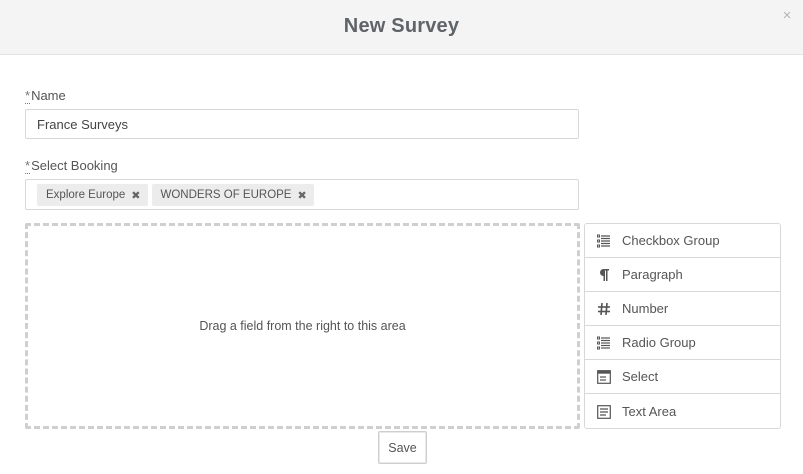 The width and height of the screenshot is (803, 474). I want to click on drop-zone-text: Drag a field from the right to this area, so click(302, 326).